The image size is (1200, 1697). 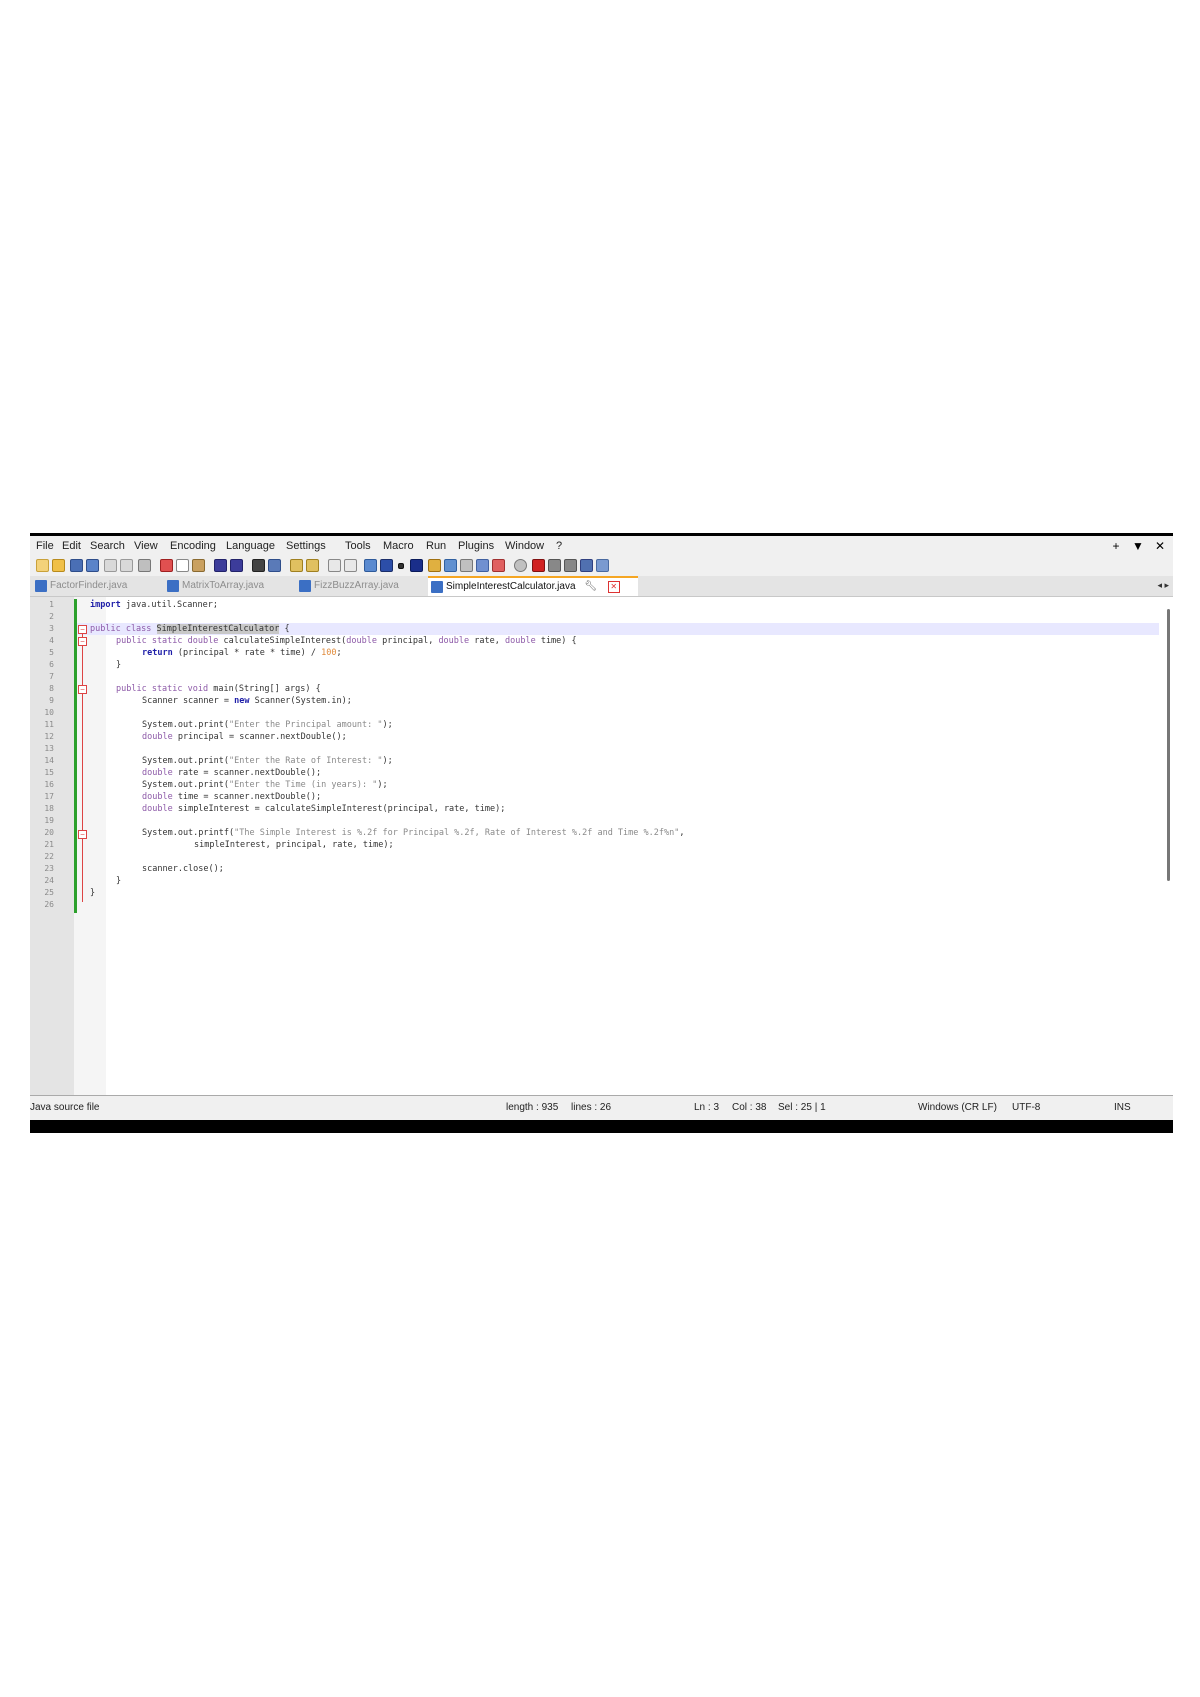 I want to click on window-controls: + ▼ ✕, so click(x=1139, y=547).